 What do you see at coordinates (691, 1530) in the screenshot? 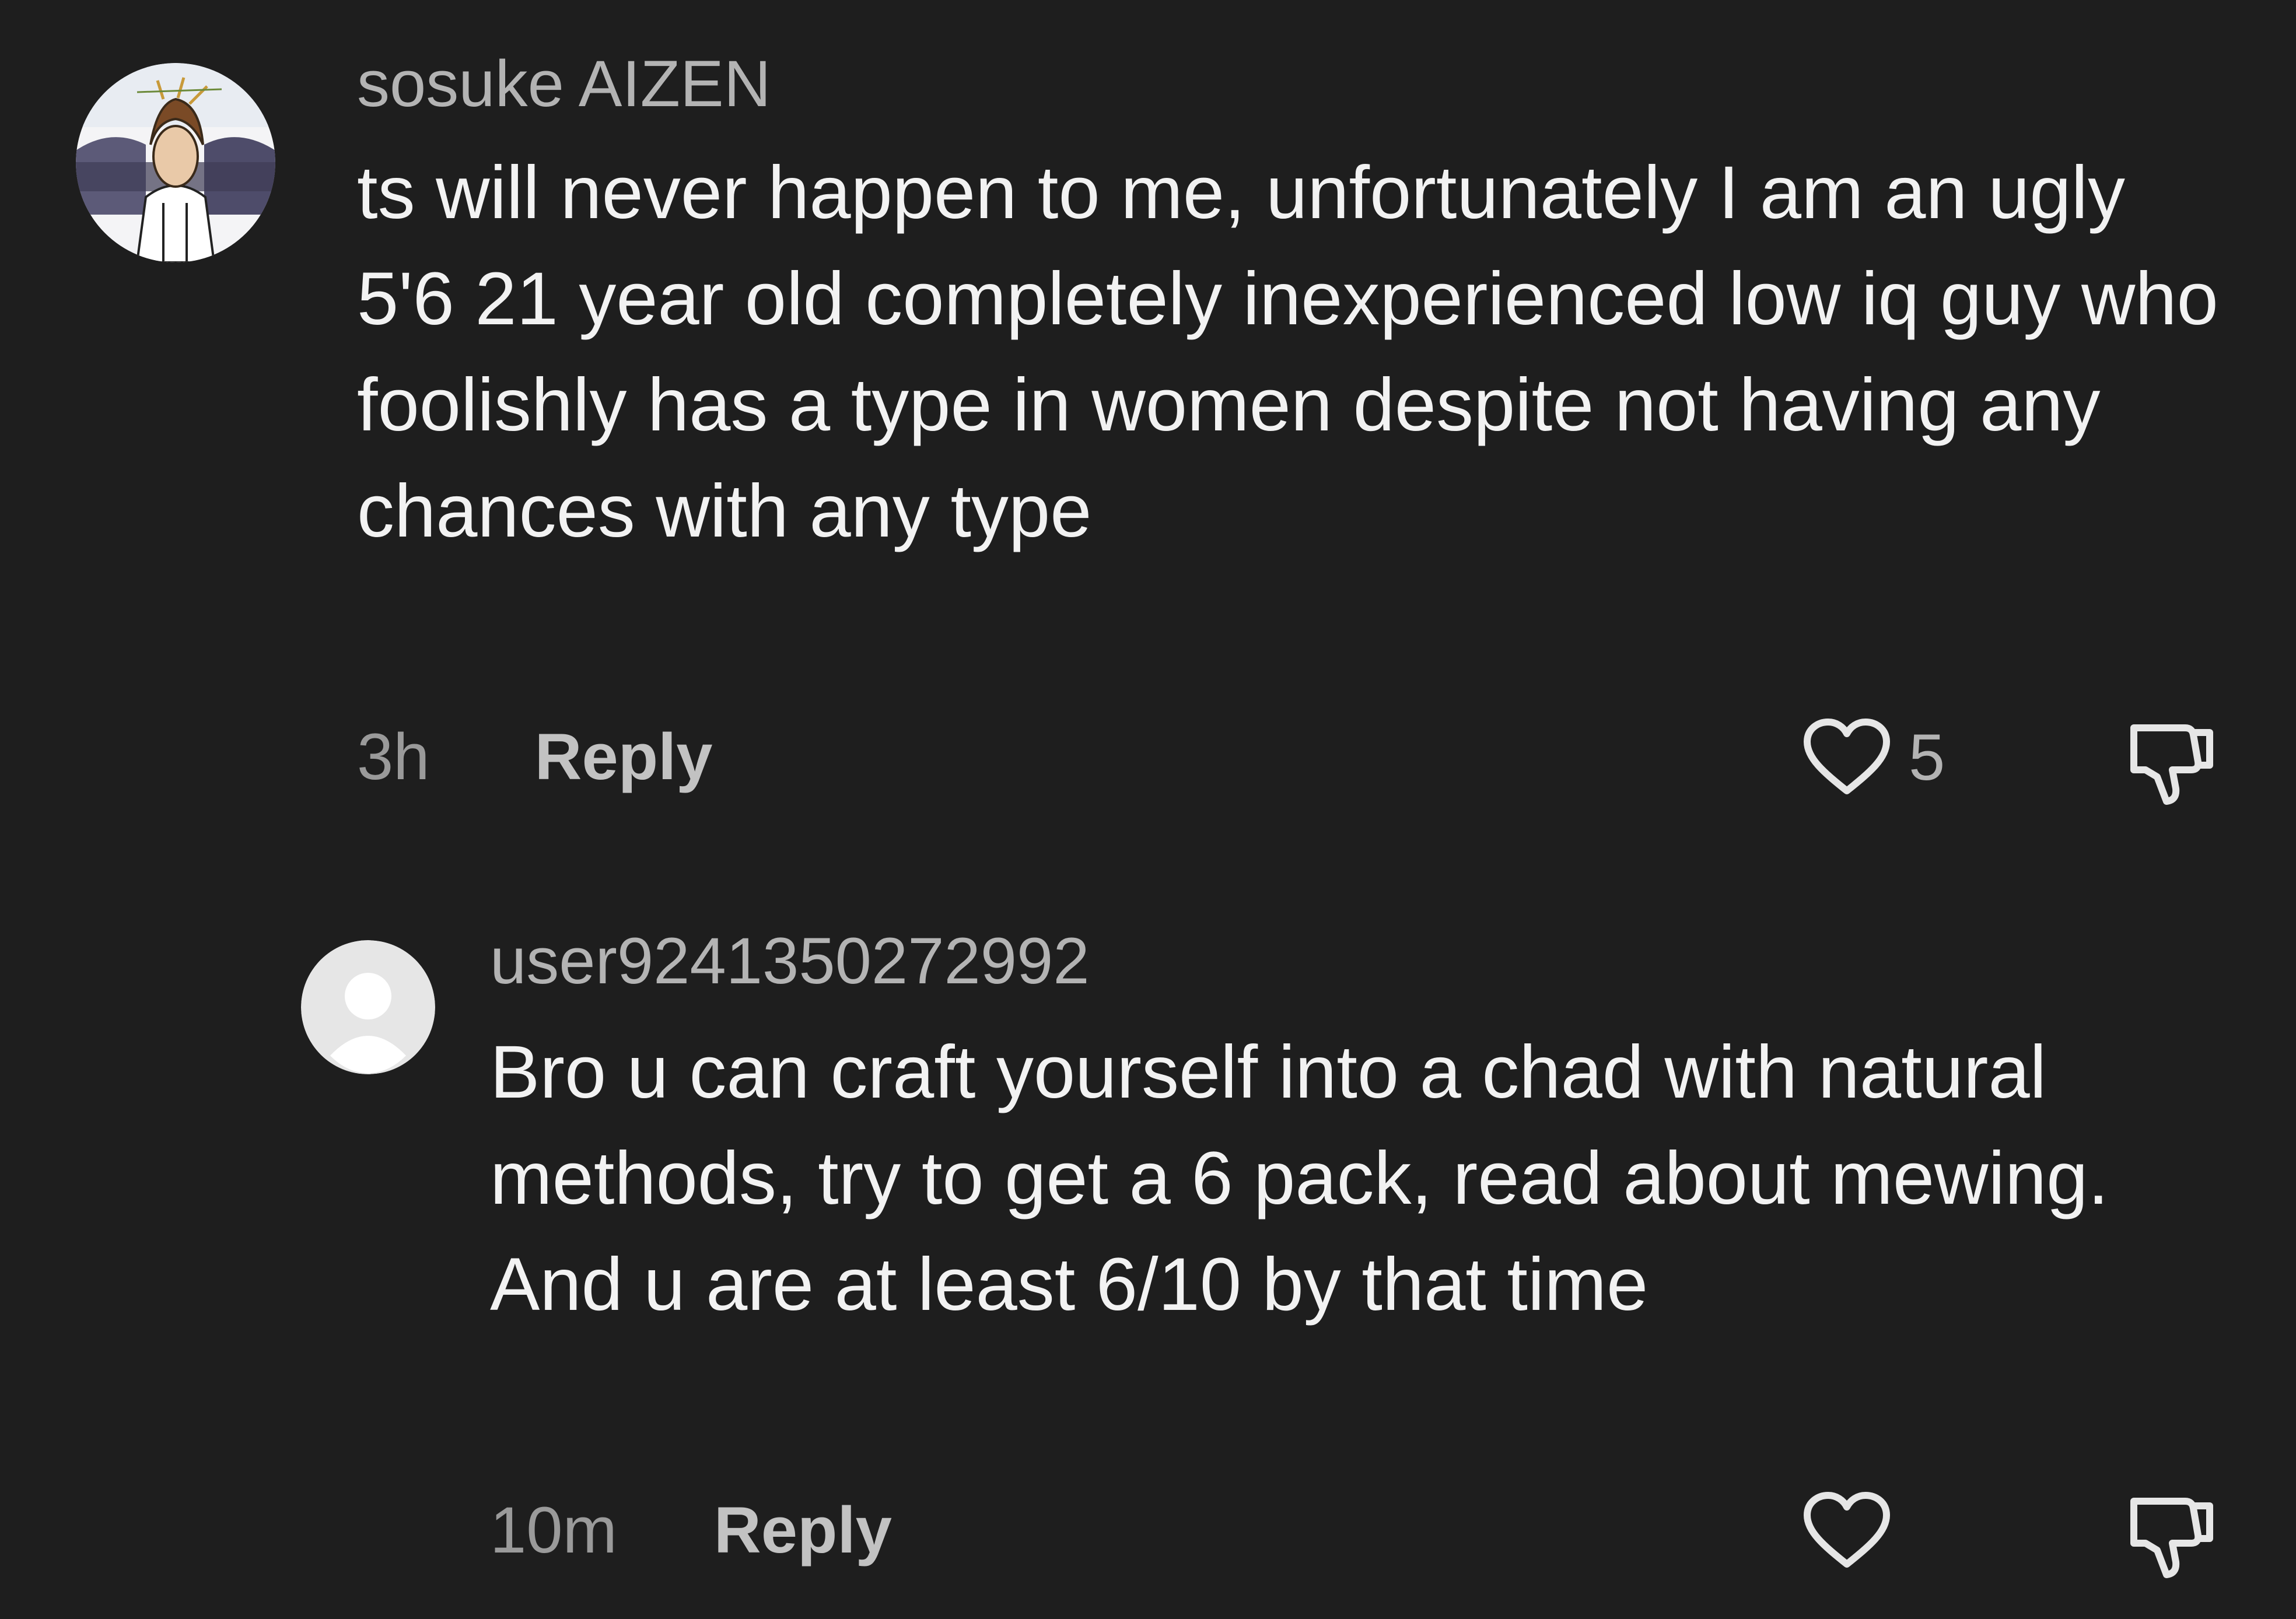
I see `comment-meta: 10m Reply` at bounding box center [691, 1530].